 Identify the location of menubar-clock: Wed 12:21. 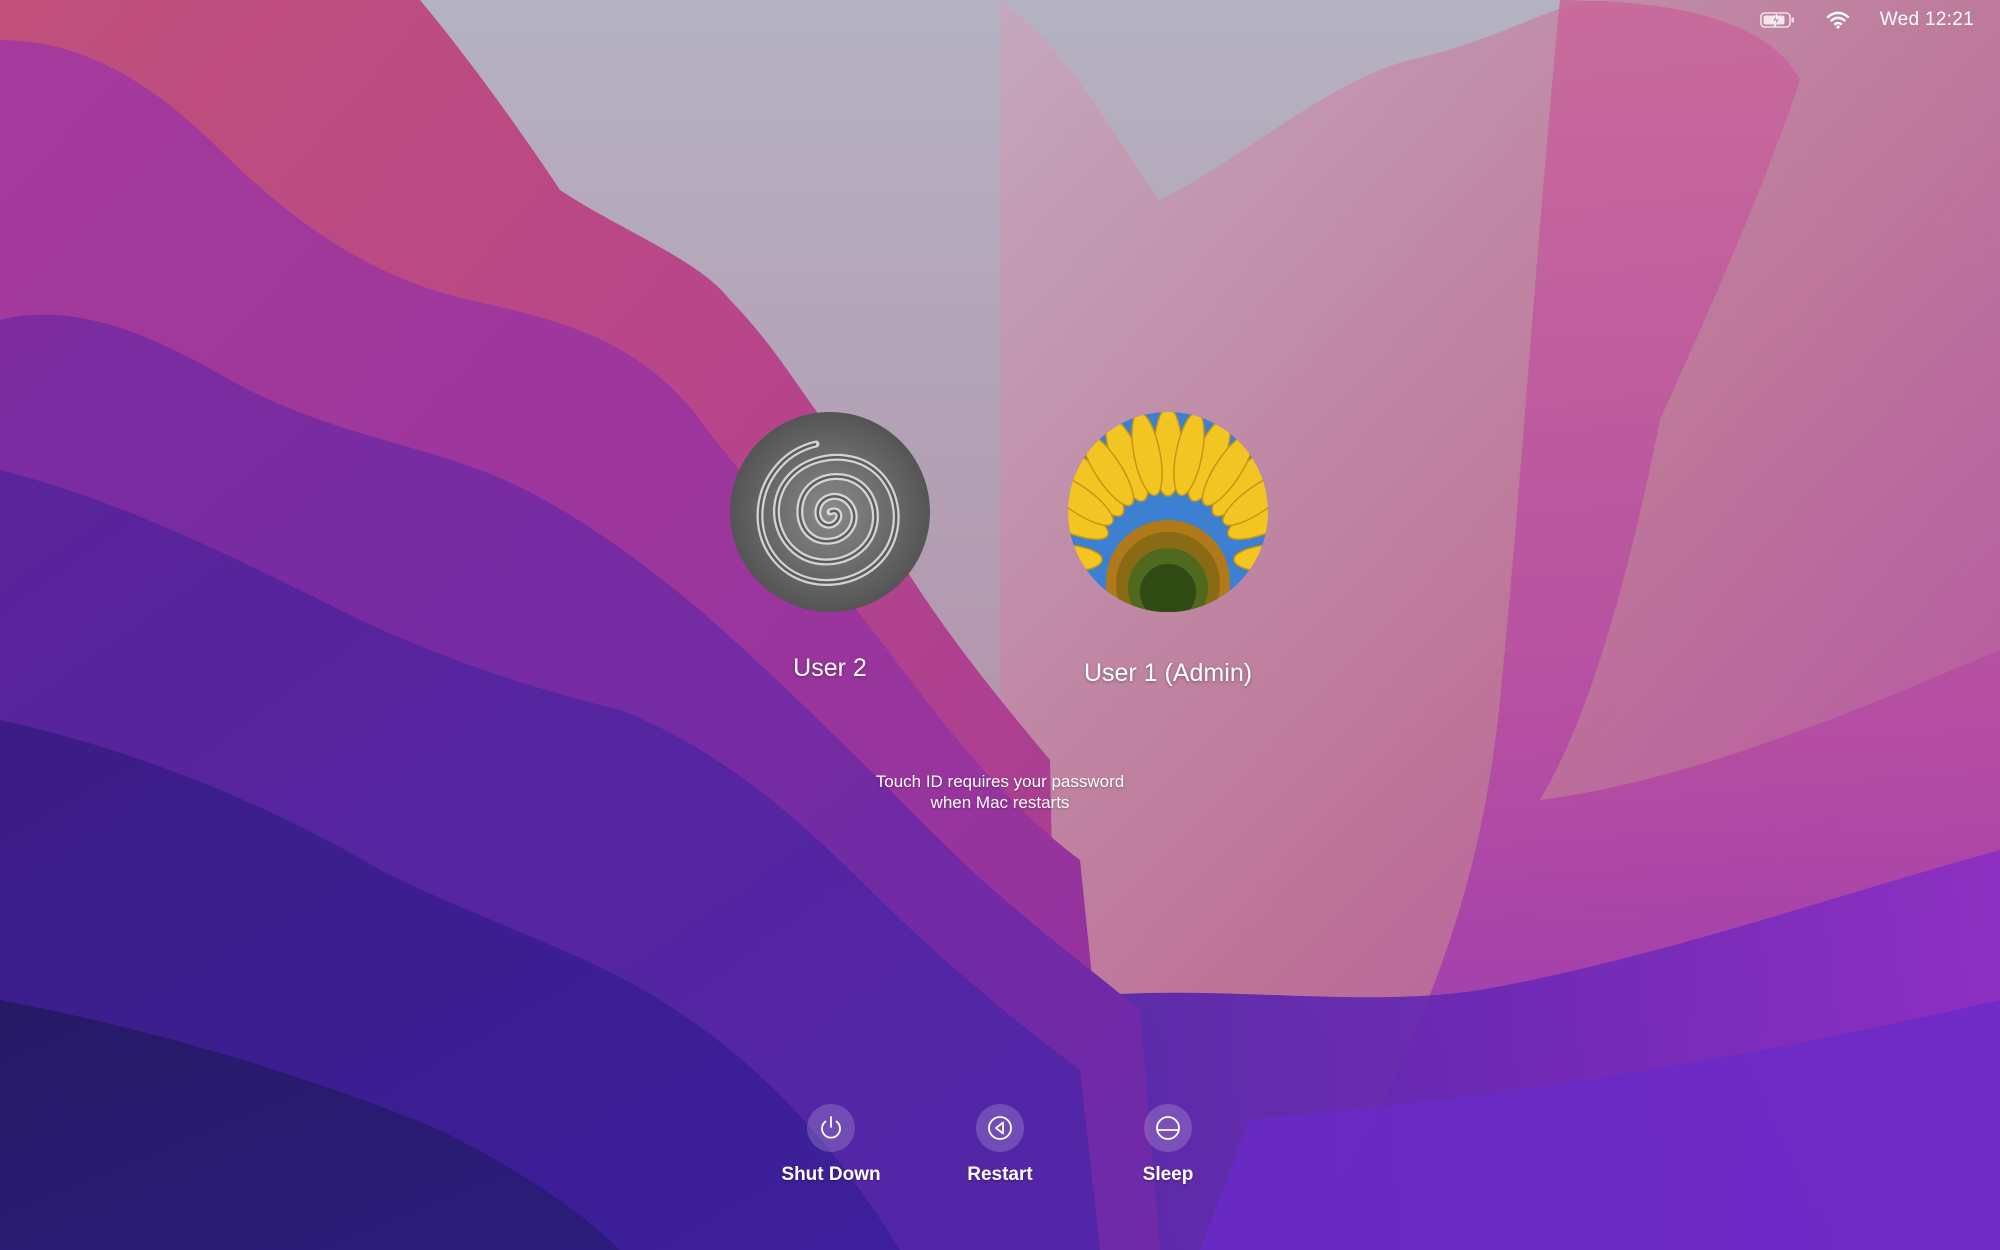
(1927, 20).